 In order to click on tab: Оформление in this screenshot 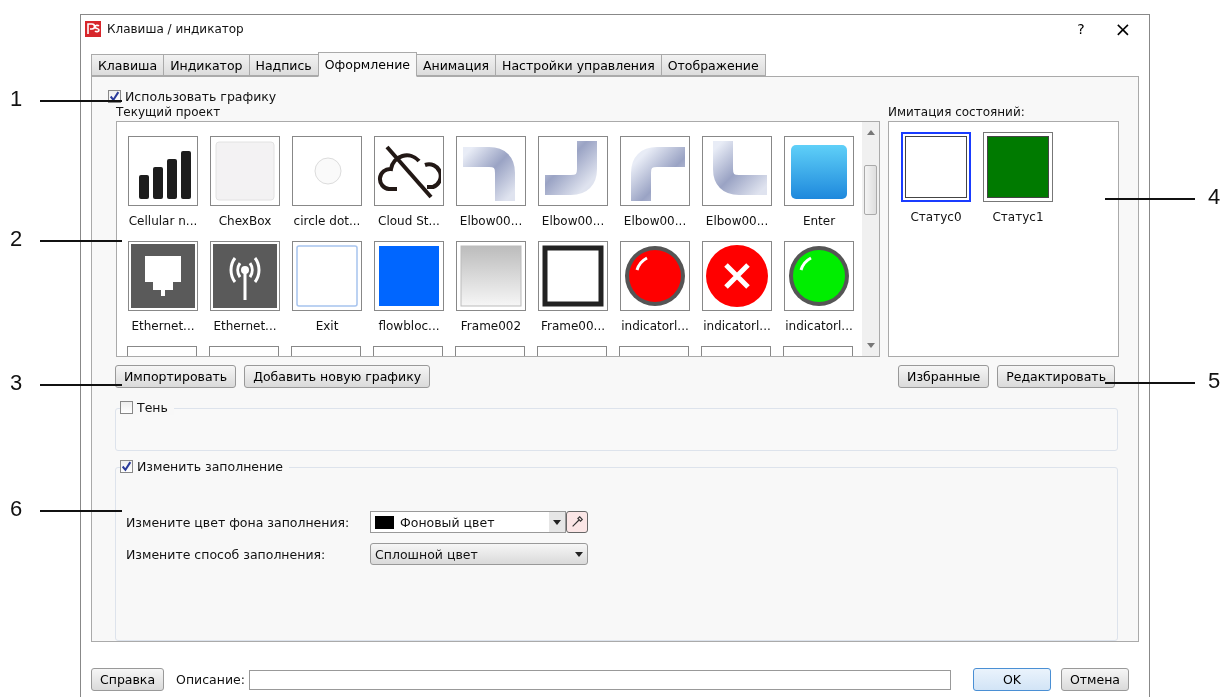, I will do `click(367, 64)`.